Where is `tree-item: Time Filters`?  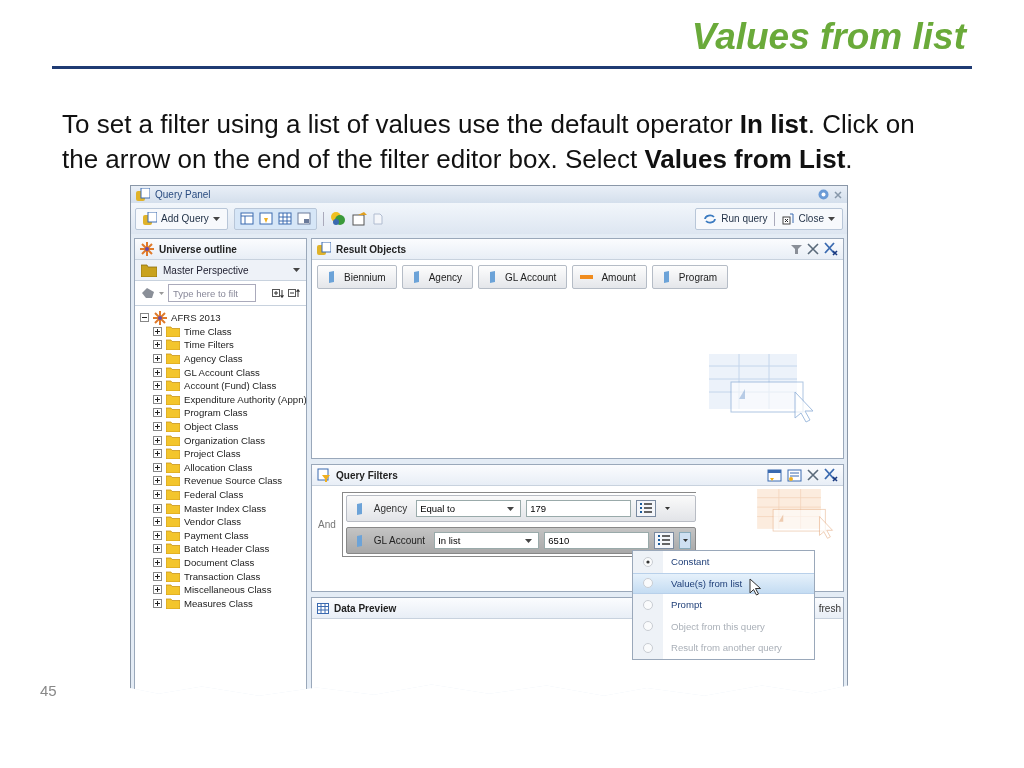 tree-item: Time Filters is located at coordinates (209, 345).